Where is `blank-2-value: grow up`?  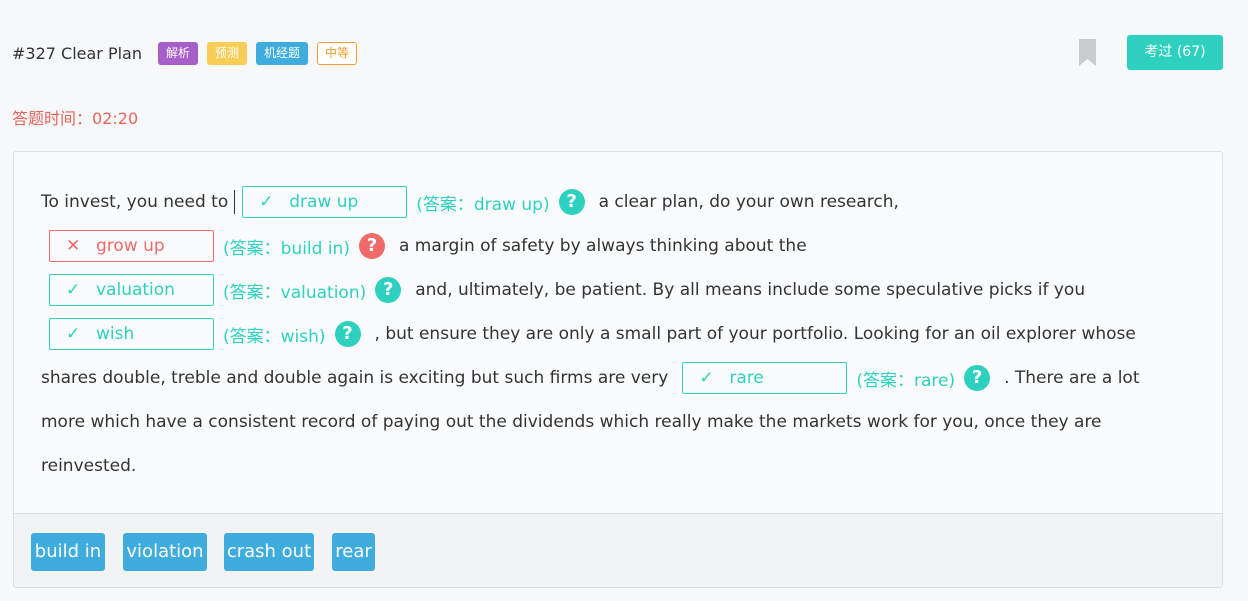
blank-2-value: grow up is located at coordinates (130, 246).